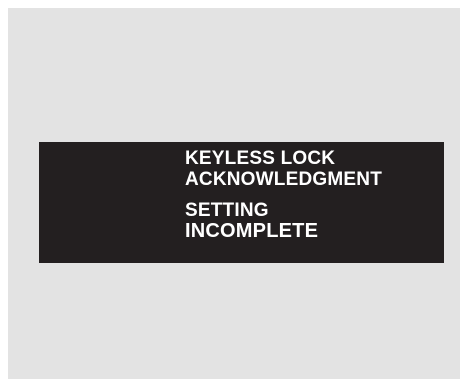 This screenshot has width=469, height=387. I want to click on message-line-3: SETTING, so click(227, 210).